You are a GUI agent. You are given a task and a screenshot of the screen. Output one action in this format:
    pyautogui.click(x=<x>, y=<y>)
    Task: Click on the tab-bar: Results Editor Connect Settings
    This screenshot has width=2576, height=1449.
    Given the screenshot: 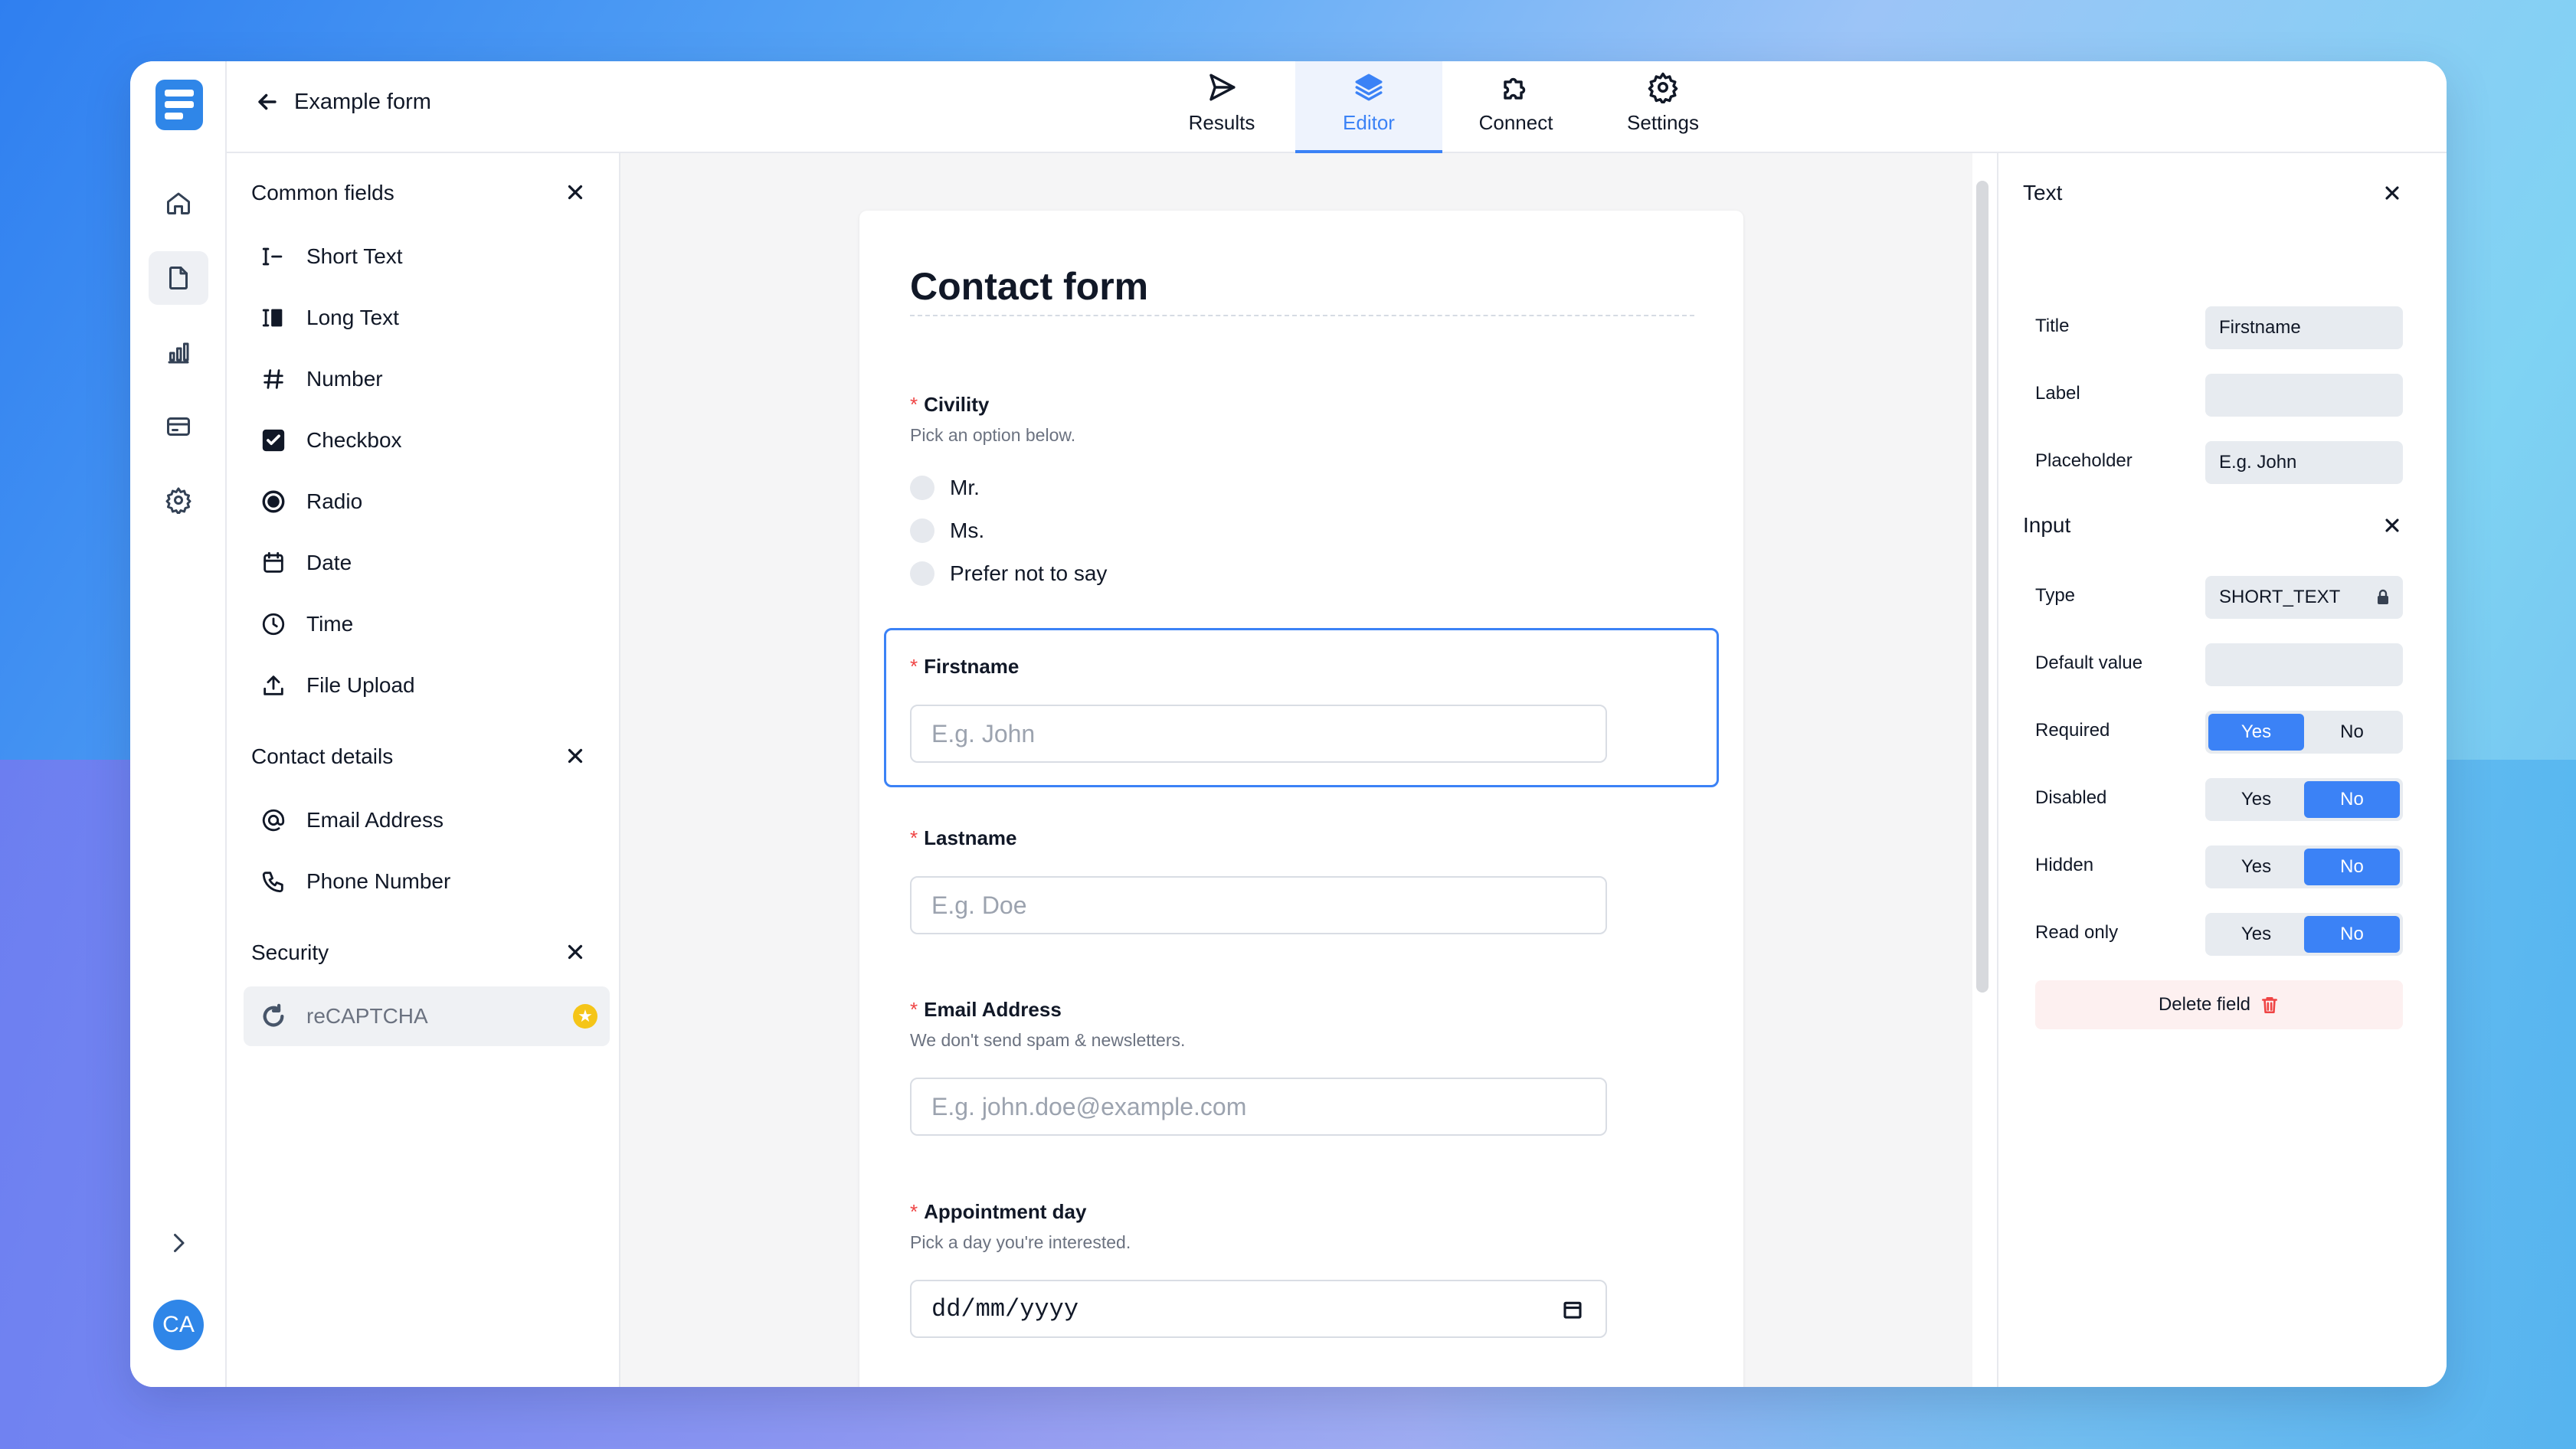 What is the action you would take?
    pyautogui.click(x=1442, y=107)
    